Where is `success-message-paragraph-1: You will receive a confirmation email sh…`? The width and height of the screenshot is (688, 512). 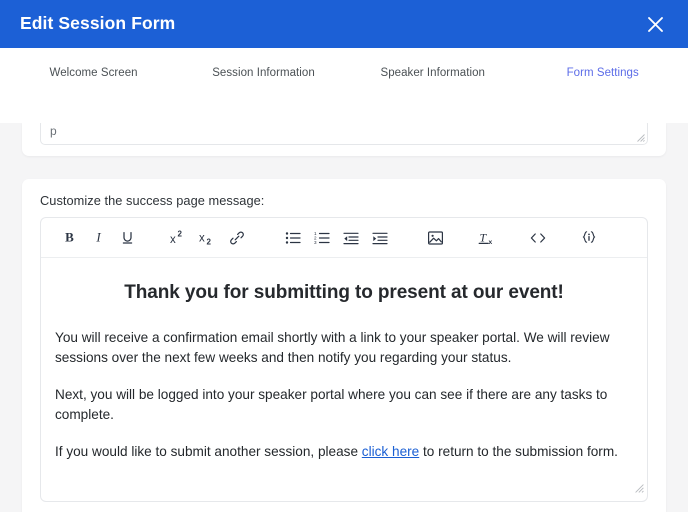
success-message-paragraph-1: You will receive a confirmation email sh… is located at coordinates (332, 348).